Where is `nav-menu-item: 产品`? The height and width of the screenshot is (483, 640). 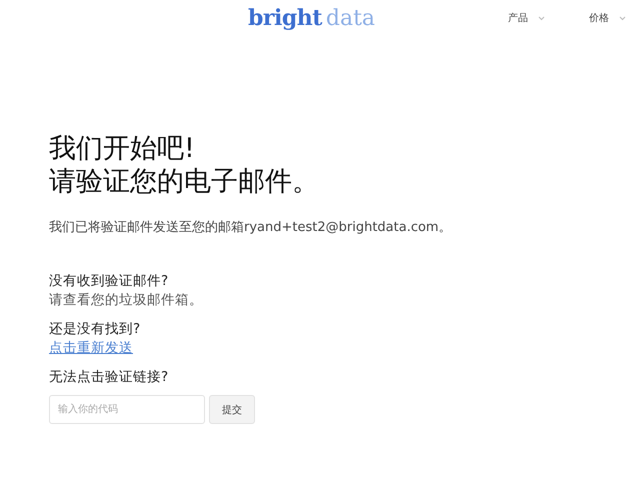
nav-menu-item: 产品 is located at coordinates (526, 18).